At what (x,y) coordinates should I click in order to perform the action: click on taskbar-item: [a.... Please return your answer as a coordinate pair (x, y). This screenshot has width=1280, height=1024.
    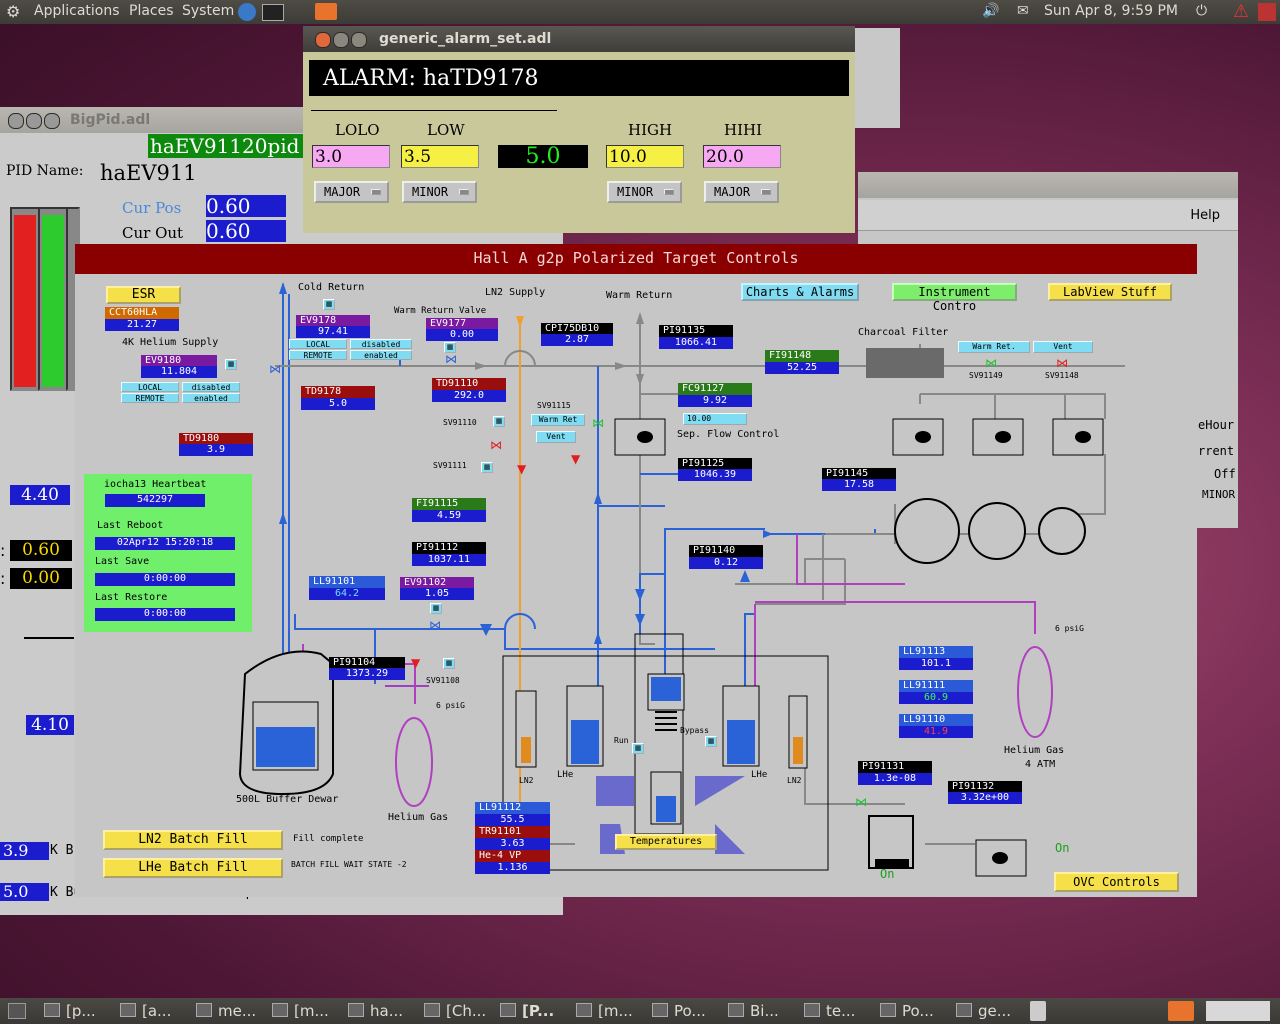
    Looking at the image, I should click on (145, 1011).